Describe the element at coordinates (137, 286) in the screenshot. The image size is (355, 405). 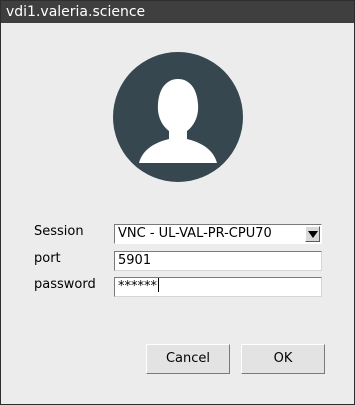
I see `password-mask: ******` at that location.